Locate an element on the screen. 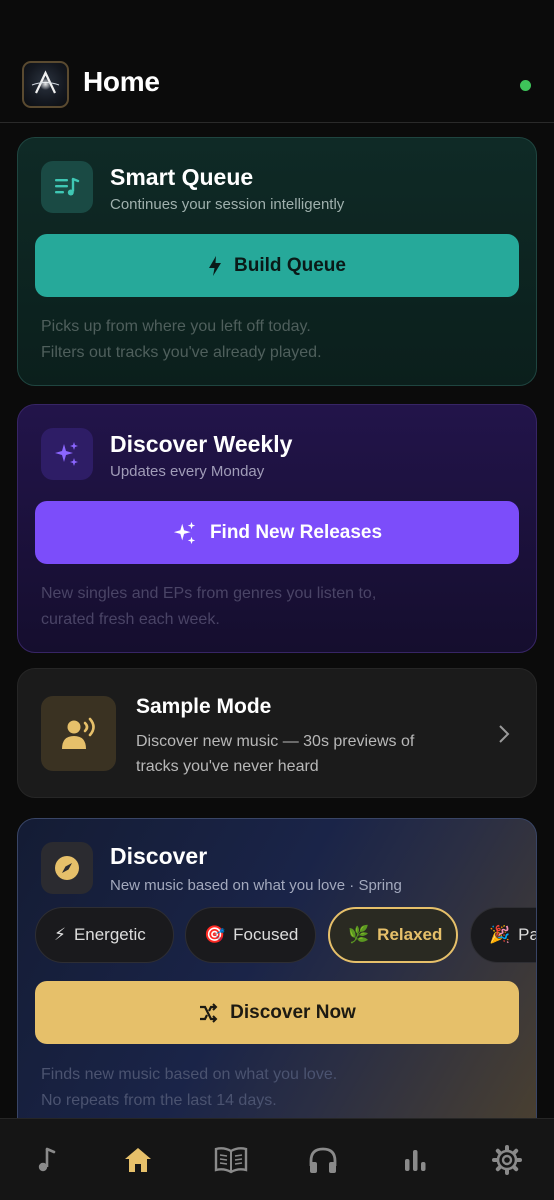 The image size is (554, 1200). app-header: Home is located at coordinates (277, 61).